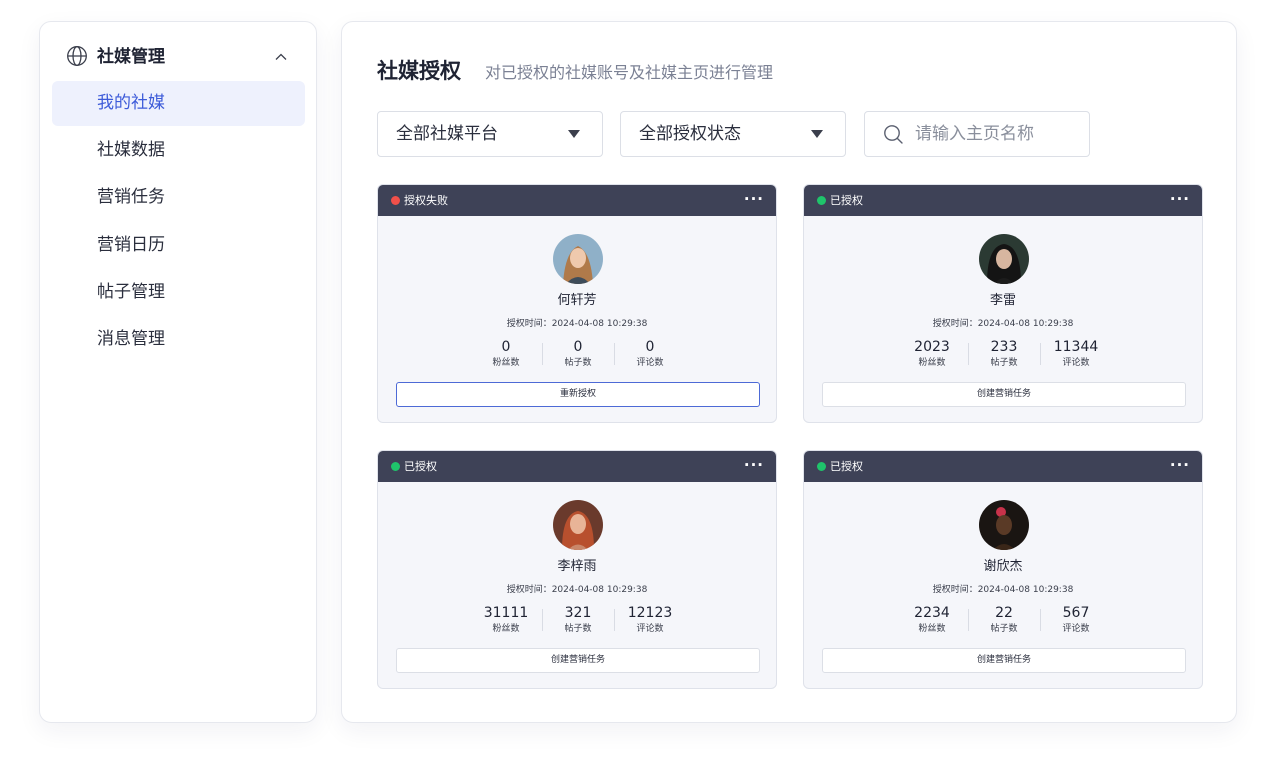 The height and width of the screenshot is (778, 1274). Describe the element at coordinates (1002, 300) in the screenshot. I see `account-name: 李雷` at that location.